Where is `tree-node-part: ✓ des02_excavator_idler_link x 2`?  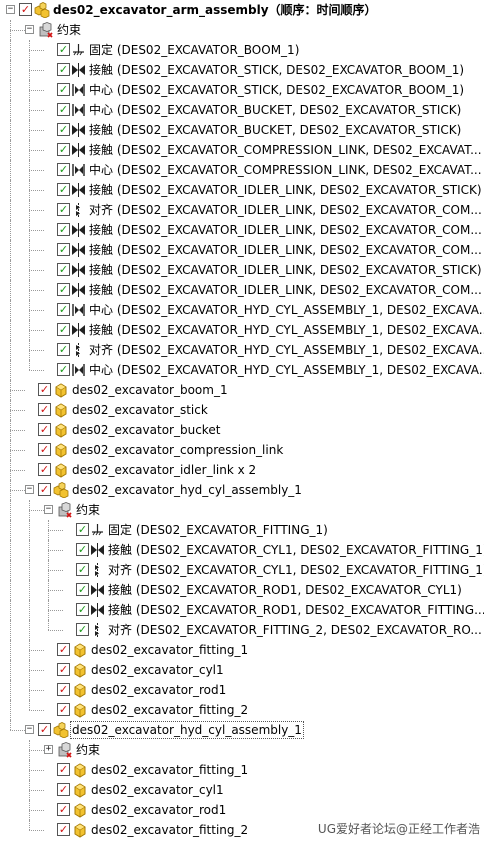
tree-node-part: ✓ des02_excavator_idler_link x 2 is located at coordinates (242, 470).